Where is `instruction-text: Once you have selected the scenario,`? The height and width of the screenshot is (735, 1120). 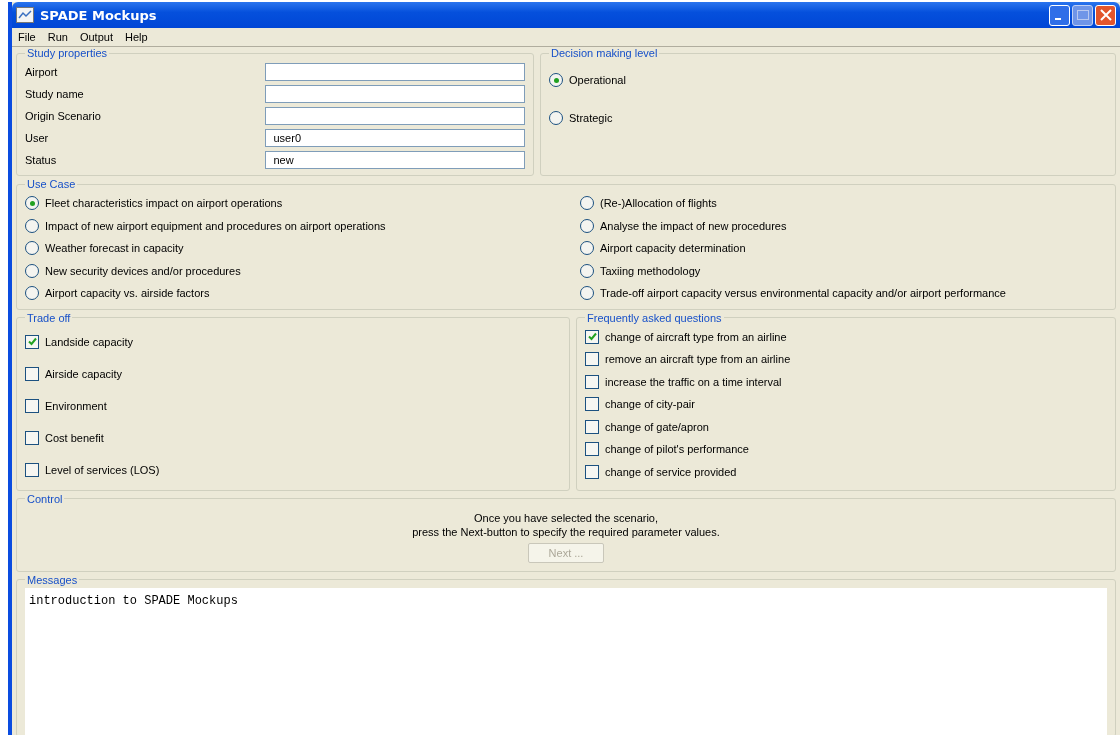
instruction-text: Once you have selected the scenario, is located at coordinates (566, 517).